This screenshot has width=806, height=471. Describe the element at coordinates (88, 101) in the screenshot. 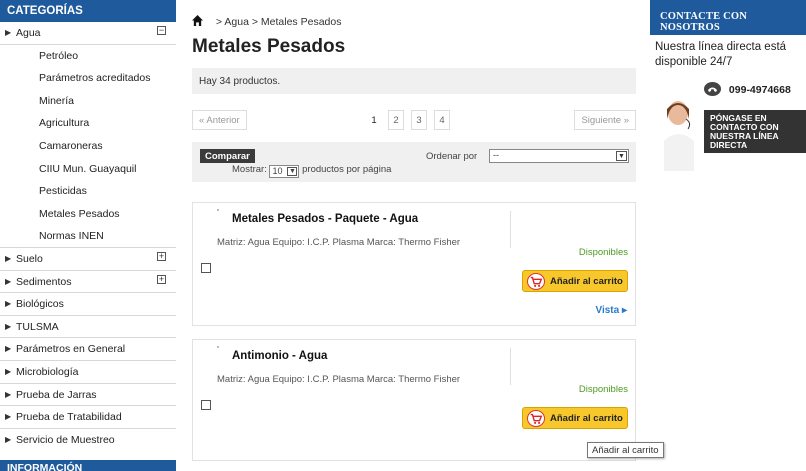

I see `sidebar-subitem-mineria: Minería` at that location.